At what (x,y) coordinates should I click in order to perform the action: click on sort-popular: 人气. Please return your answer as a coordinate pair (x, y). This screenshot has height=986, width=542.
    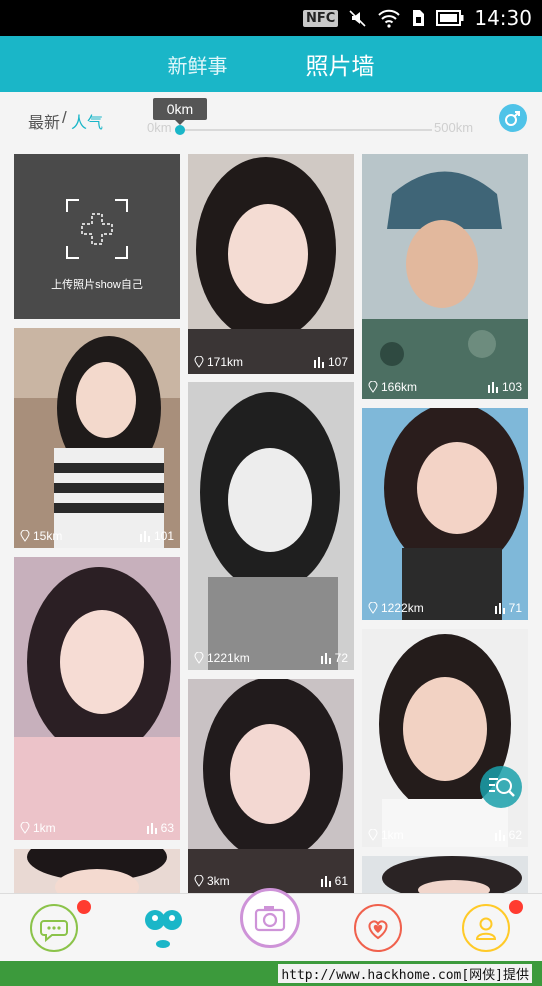
    Looking at the image, I should click on (87, 121).